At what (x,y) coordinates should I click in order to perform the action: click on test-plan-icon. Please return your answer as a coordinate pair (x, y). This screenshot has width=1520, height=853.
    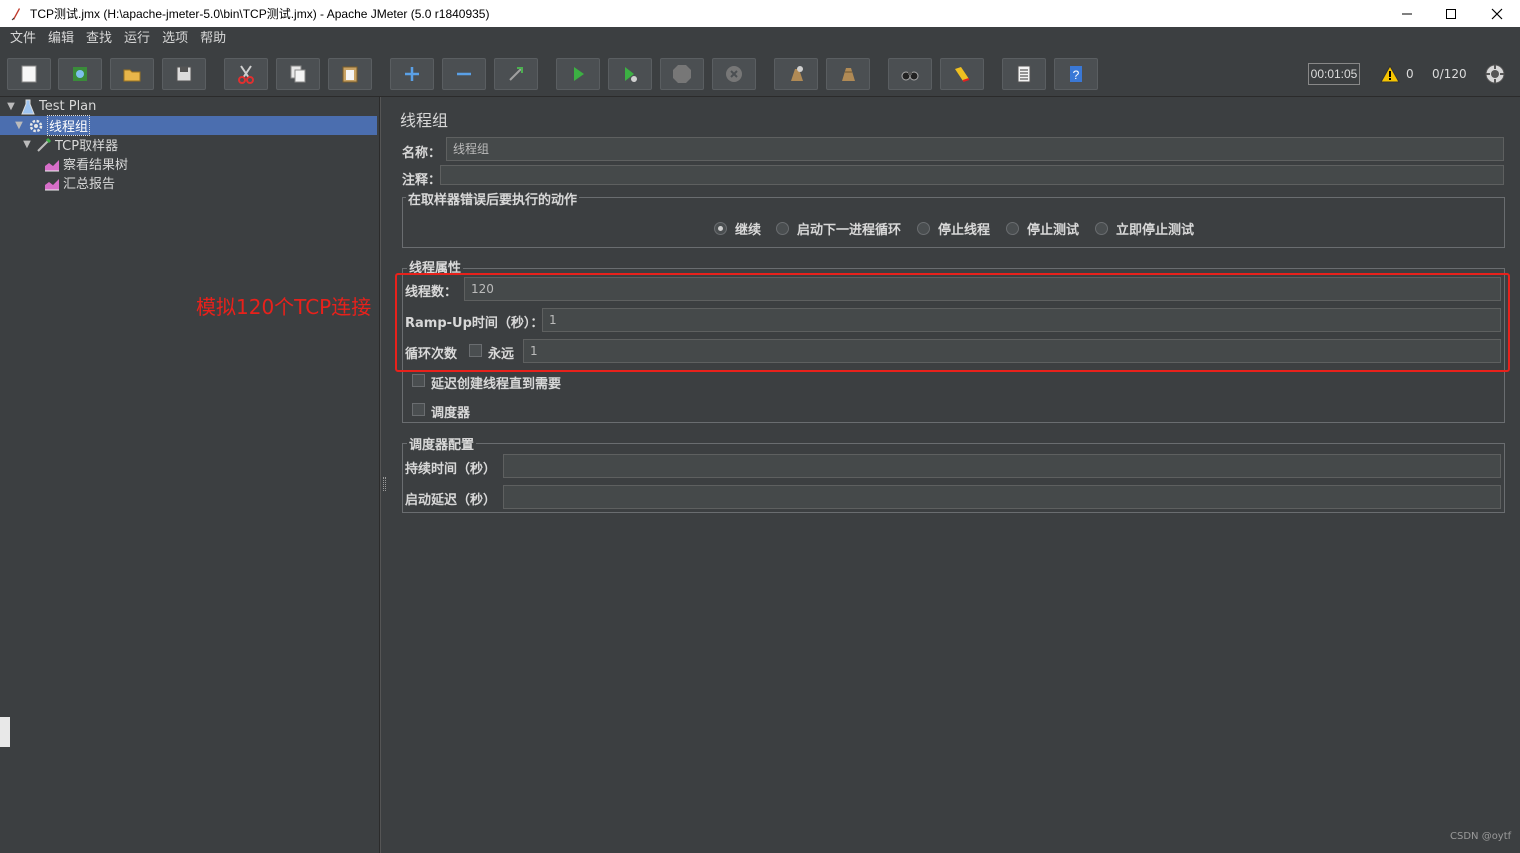
    Looking at the image, I should click on (28, 107).